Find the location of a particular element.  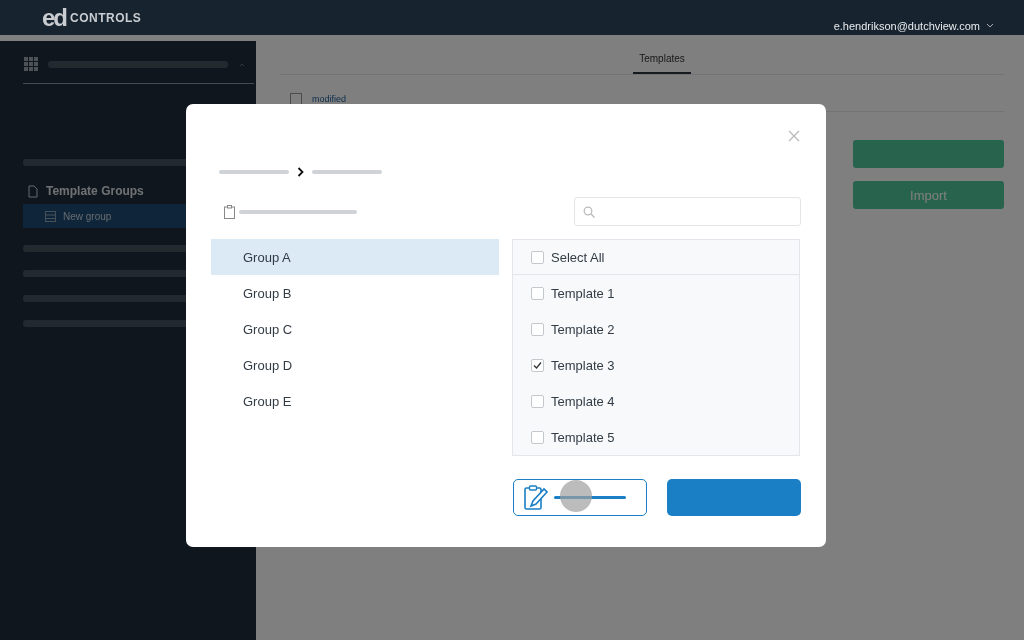

template-label: Template 1 is located at coordinates (583, 293).